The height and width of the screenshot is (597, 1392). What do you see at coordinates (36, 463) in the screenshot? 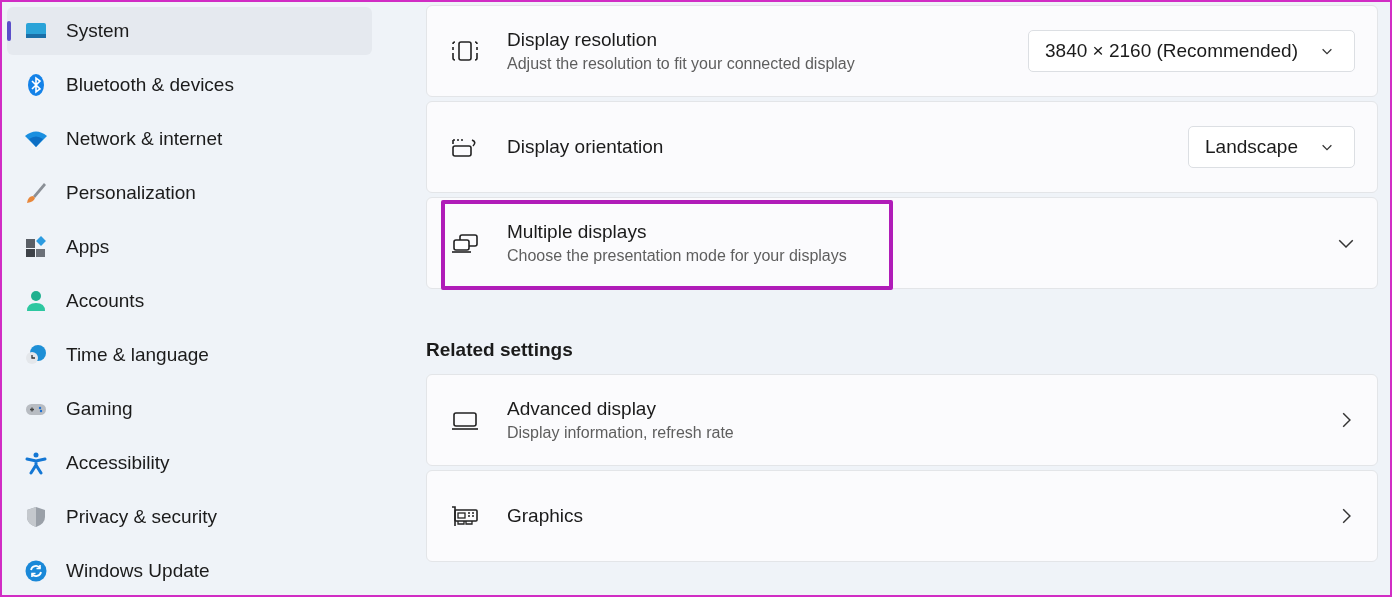
I see `accessibility-icon` at bounding box center [36, 463].